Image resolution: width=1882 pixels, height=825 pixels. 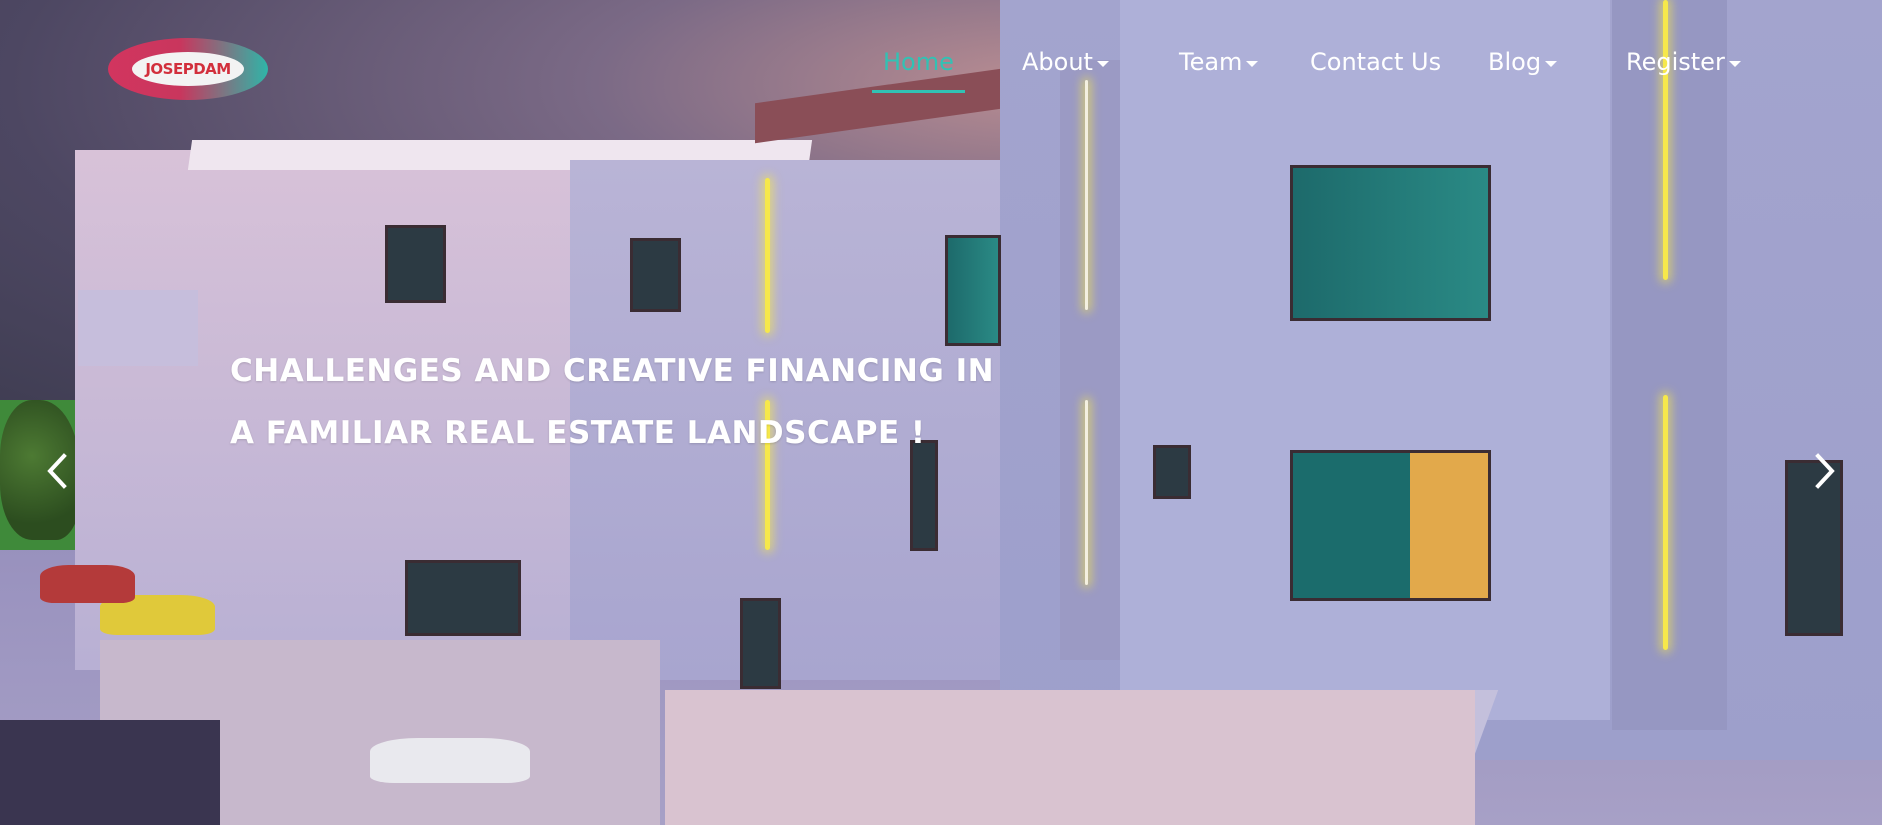 I want to click on active-nav-underline, so click(x=918, y=91).